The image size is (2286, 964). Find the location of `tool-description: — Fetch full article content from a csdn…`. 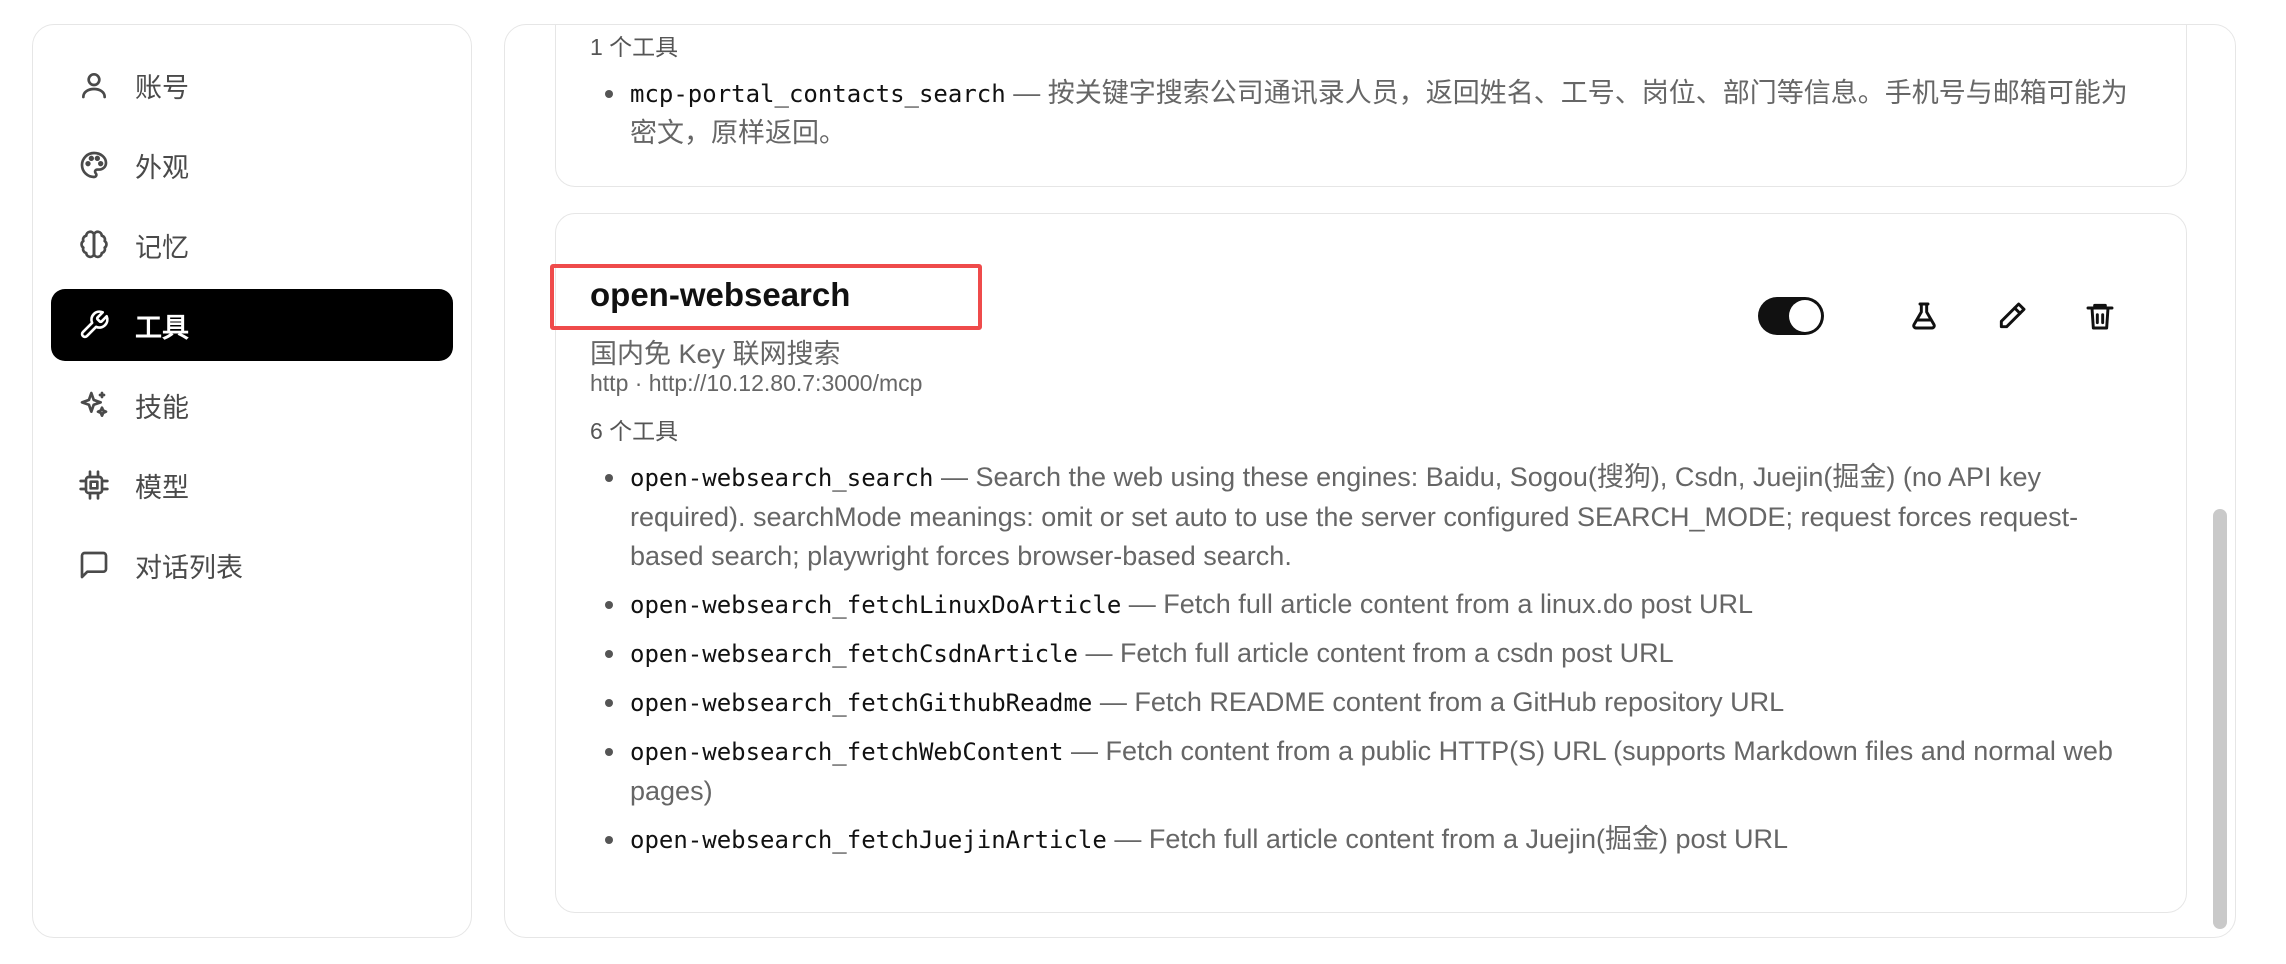

tool-description: — Fetch full article content from a csdn… is located at coordinates (1375, 653).